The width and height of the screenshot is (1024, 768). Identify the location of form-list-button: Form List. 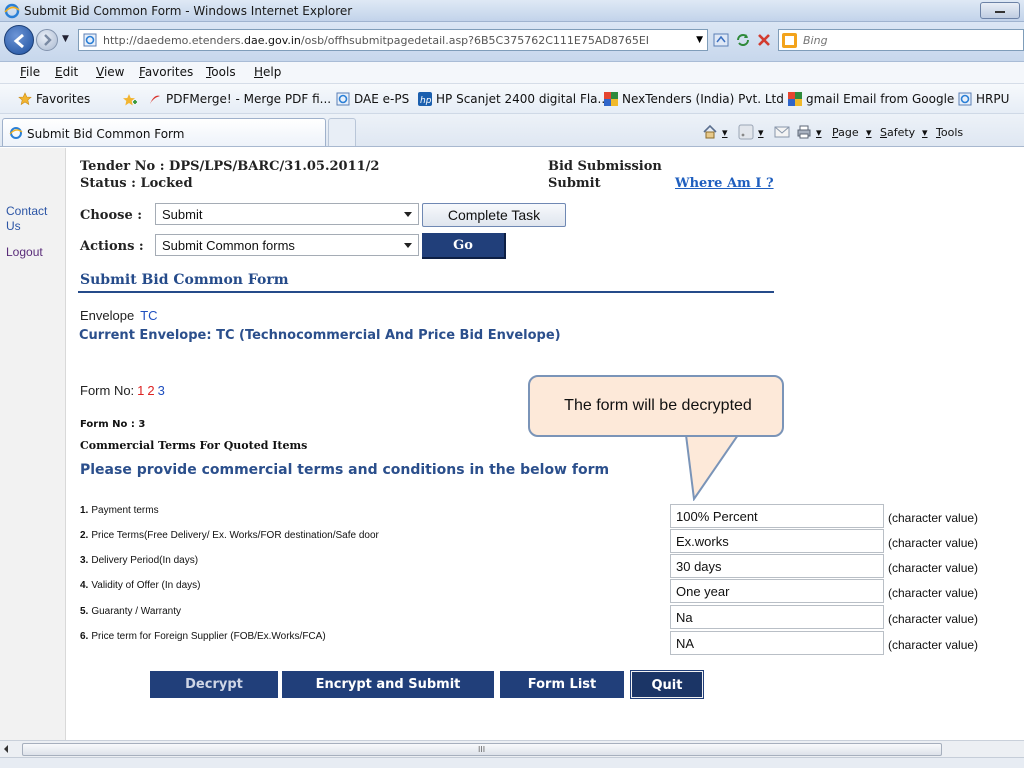
(562, 684).